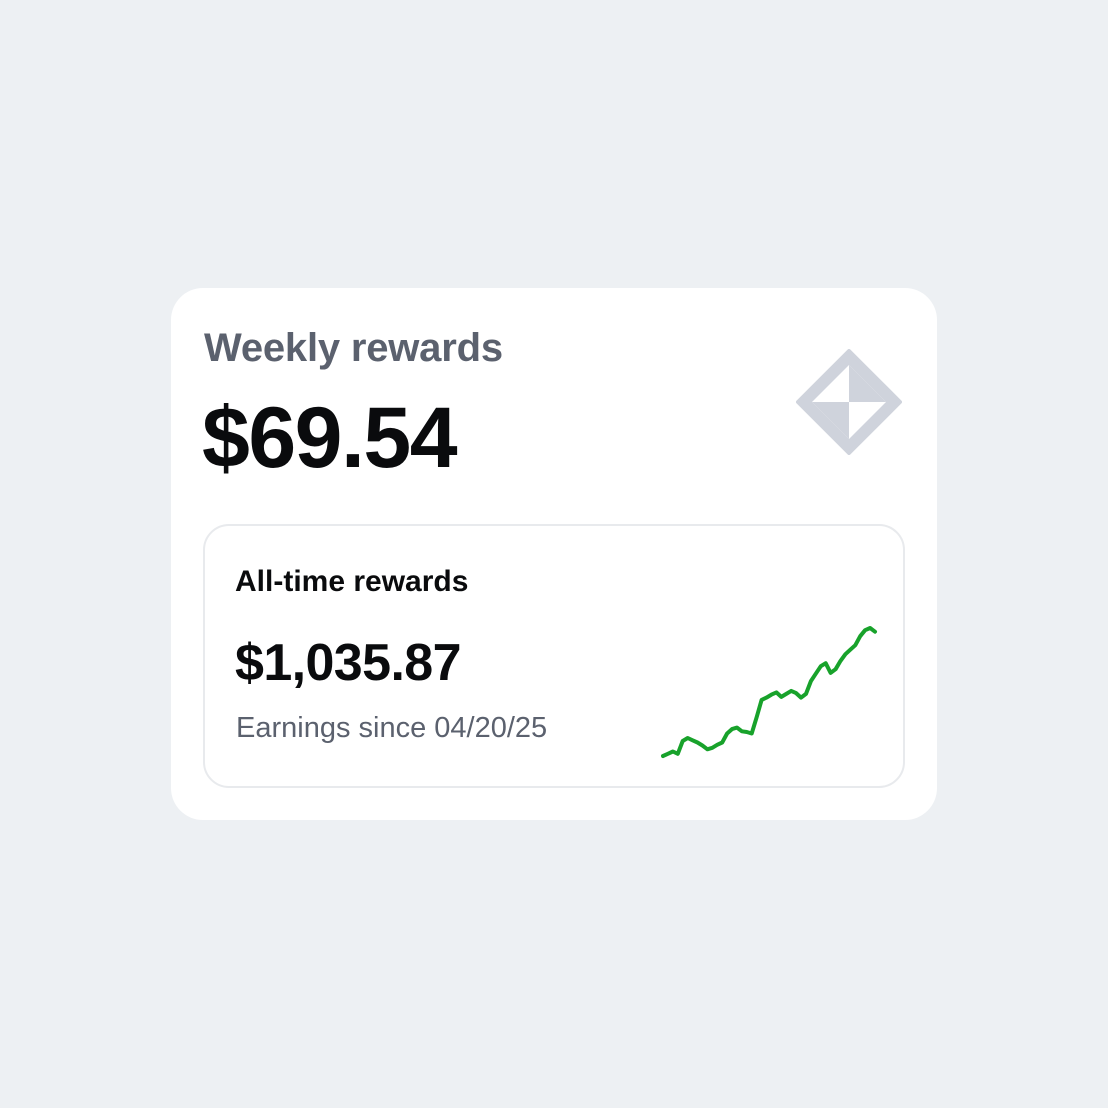  I want to click on weekly-rewards-title: Weekly rewards, so click(353, 348).